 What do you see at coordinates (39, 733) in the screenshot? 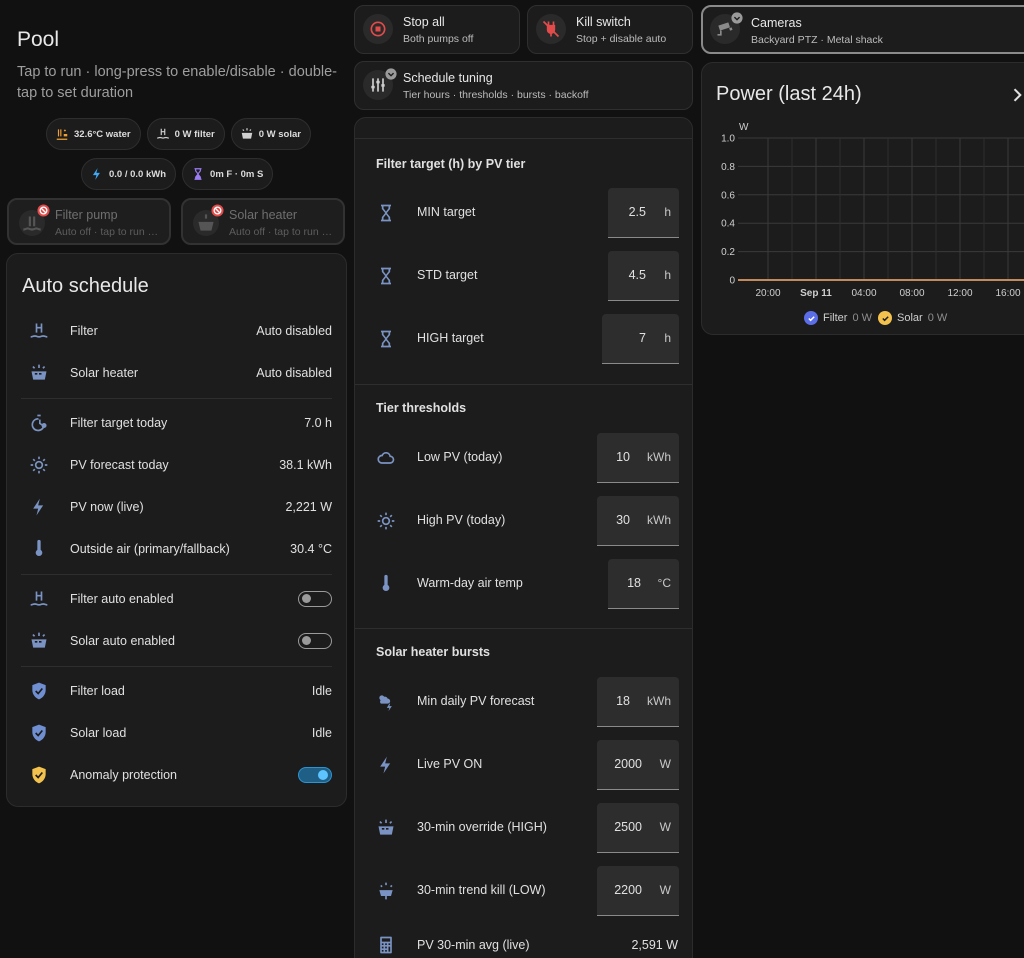
I see `shield-check-icon` at bounding box center [39, 733].